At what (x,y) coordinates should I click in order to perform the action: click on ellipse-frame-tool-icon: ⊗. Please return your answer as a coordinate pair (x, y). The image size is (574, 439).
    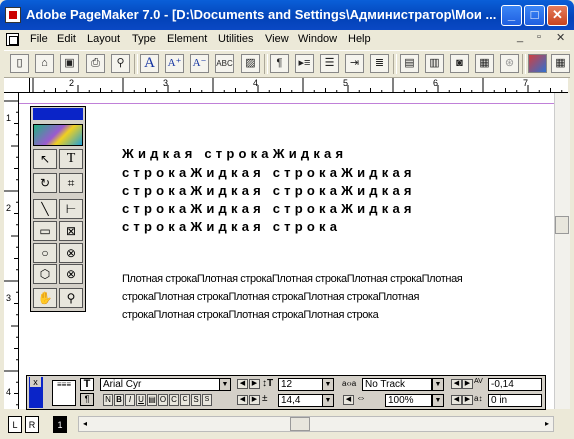
    Looking at the image, I should click on (71, 253).